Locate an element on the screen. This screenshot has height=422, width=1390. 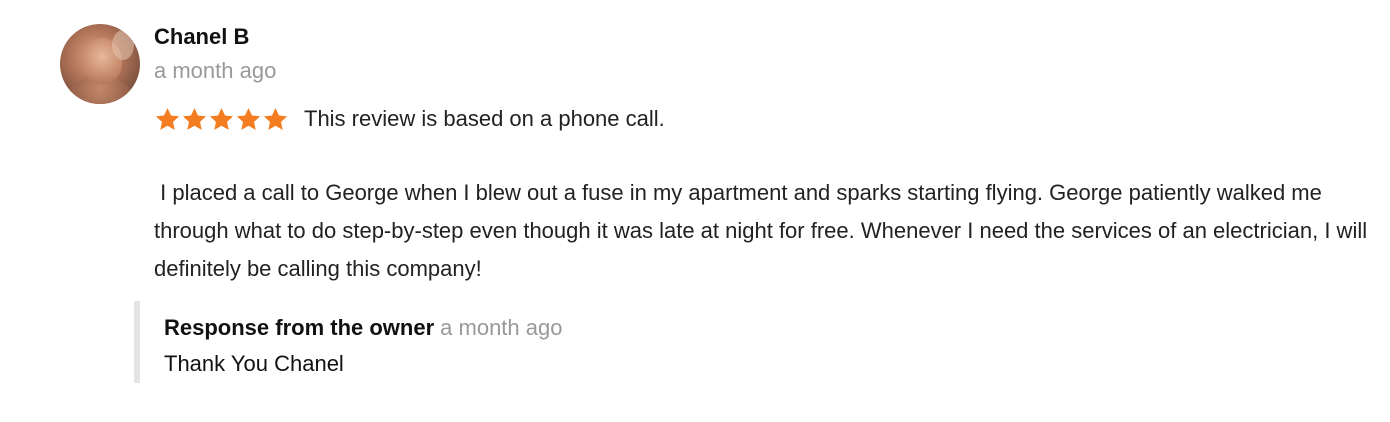
rating-note: This review is based on a phone call. is located at coordinates (484, 118).